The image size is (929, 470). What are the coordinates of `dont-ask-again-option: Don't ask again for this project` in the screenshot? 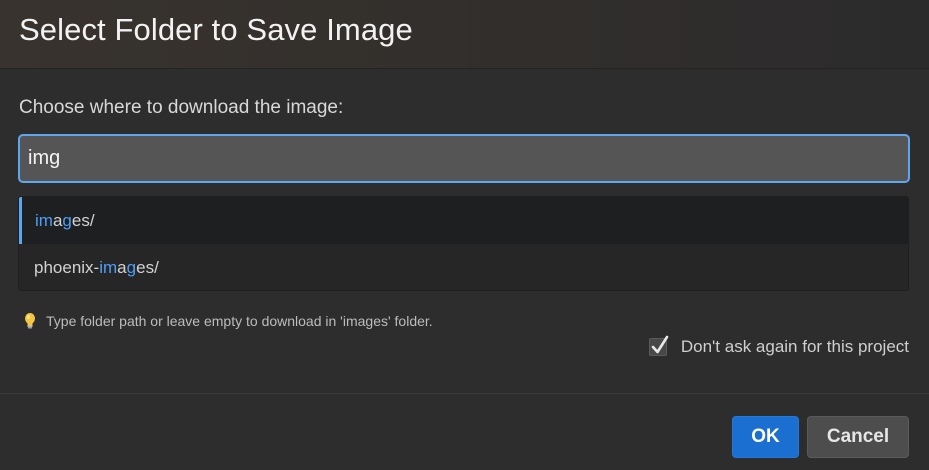 It's located at (778, 346).